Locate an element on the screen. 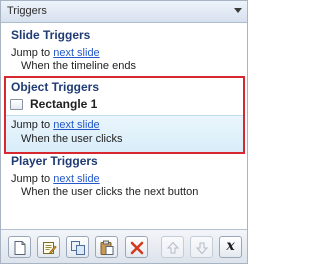 The image size is (320, 264). move-down-icon is located at coordinates (202, 248).